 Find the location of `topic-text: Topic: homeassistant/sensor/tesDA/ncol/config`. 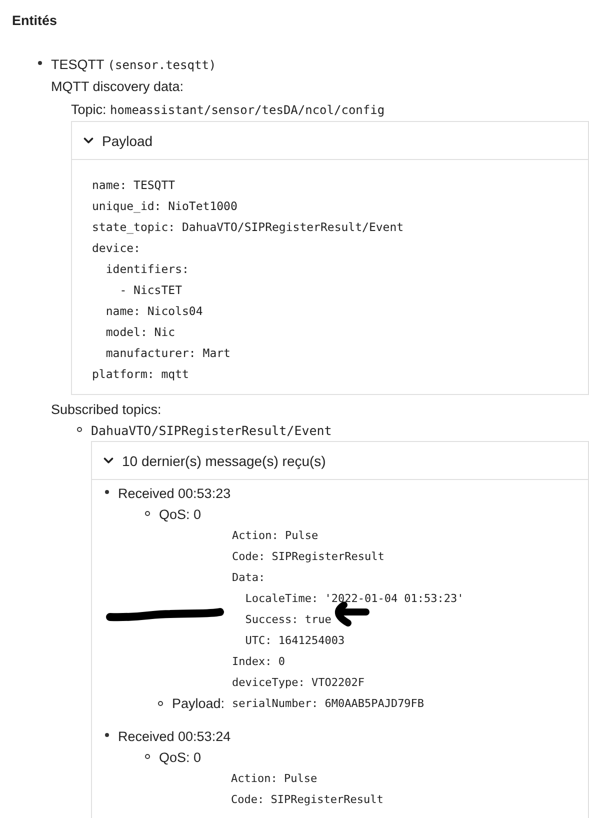

topic-text: Topic: homeassistant/sensor/tesDA/ncol/config is located at coordinates (228, 110).